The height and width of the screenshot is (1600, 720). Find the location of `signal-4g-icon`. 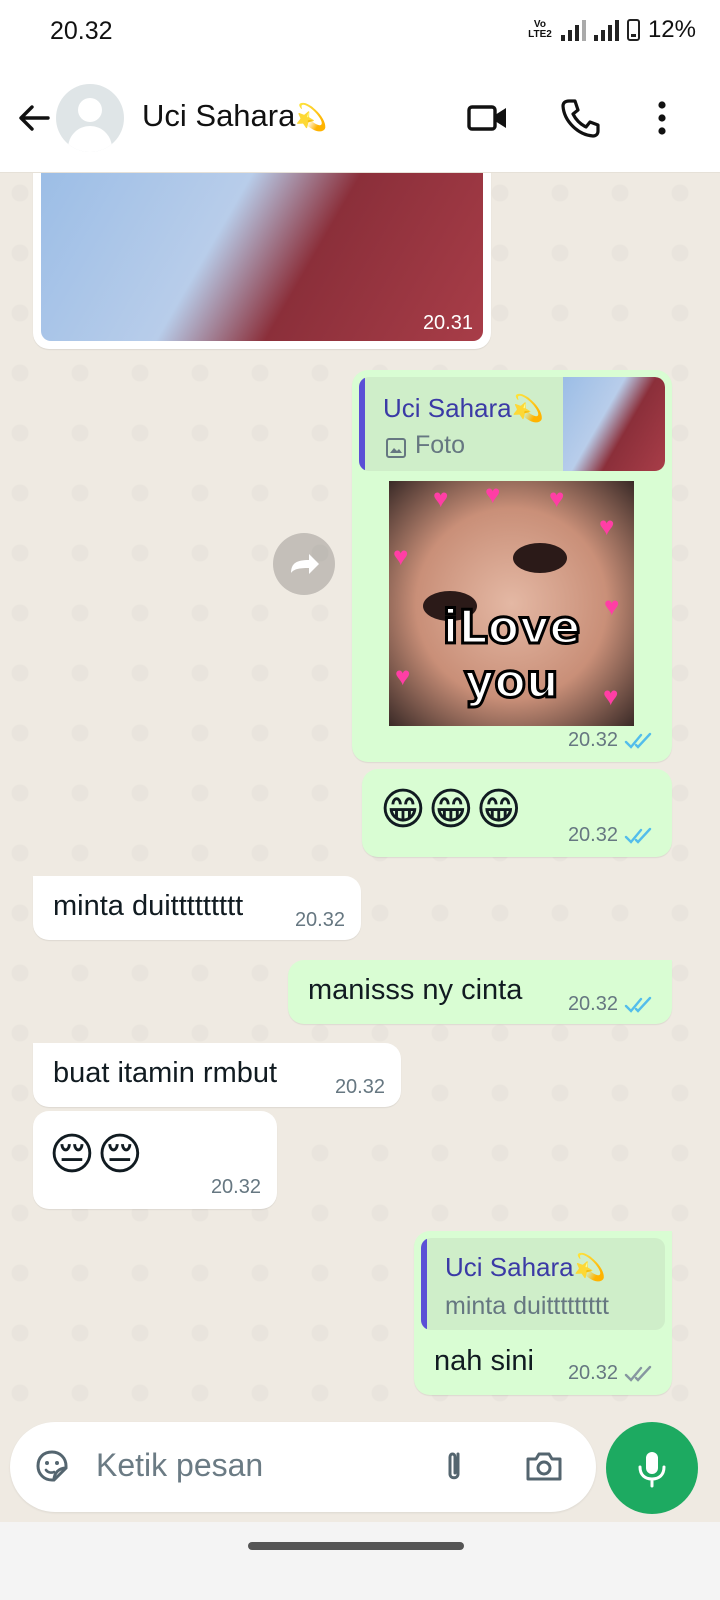

signal-4g-icon is located at coordinates (573, 30).